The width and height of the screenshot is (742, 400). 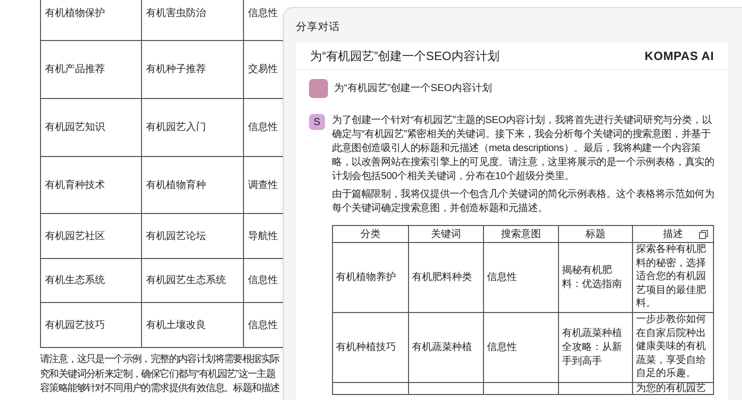 I want to click on table-cell: 有机生态系统, so click(x=75, y=280).